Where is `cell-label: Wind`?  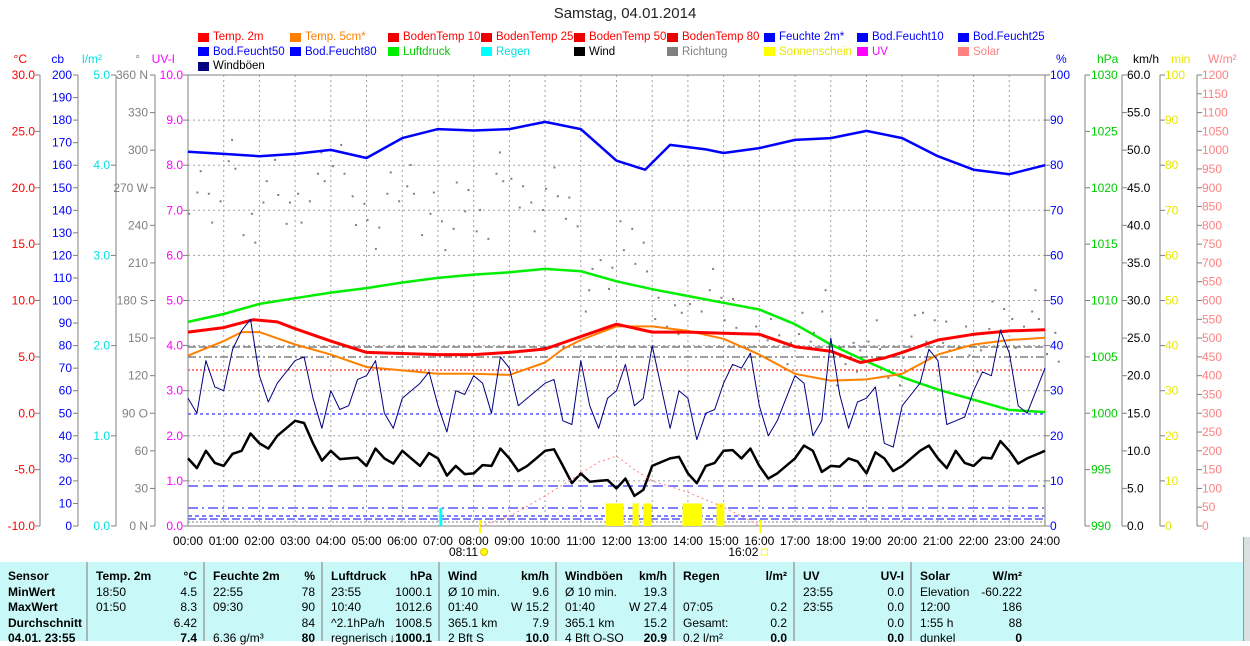 cell-label: Wind is located at coordinates (463, 576).